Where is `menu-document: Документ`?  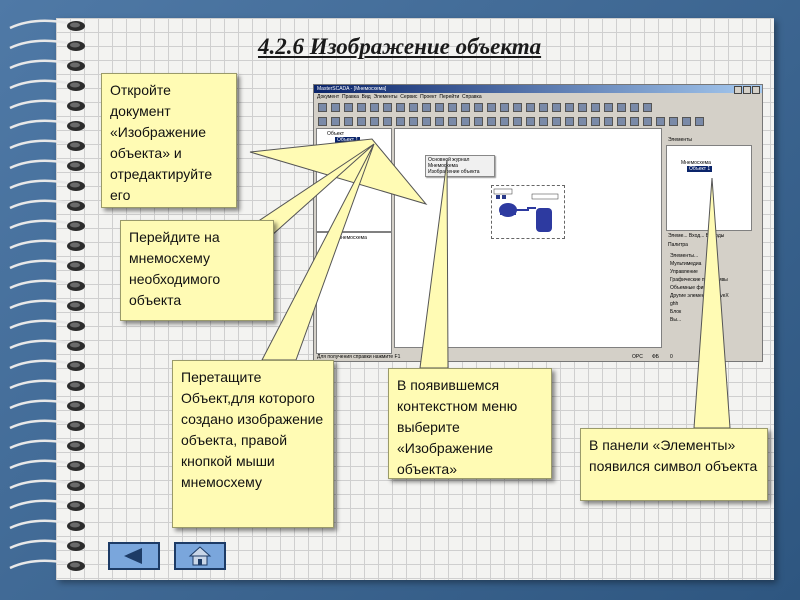
menu-document: Документ is located at coordinates (328, 97).